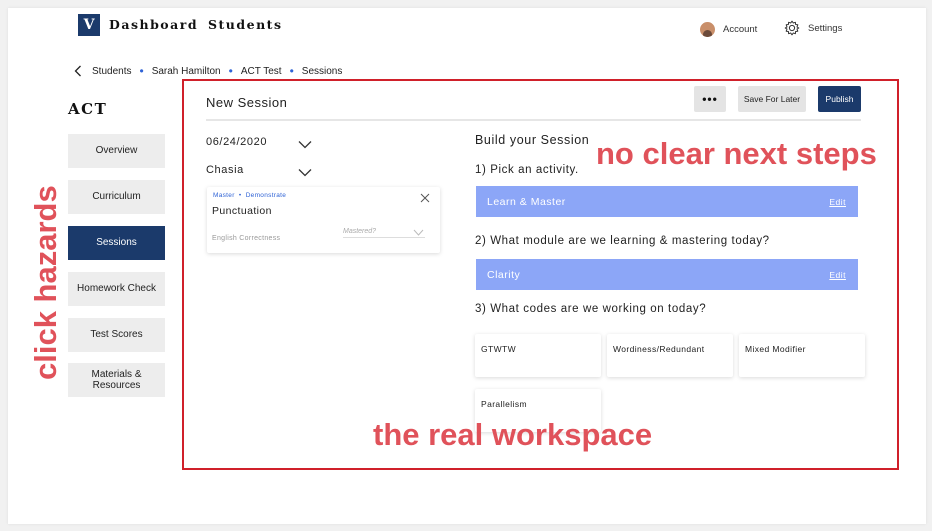 This screenshot has width=932, height=531. Describe the element at coordinates (116, 197) in the screenshot. I see `sidebar-item-curriculum: Curriculum` at that location.